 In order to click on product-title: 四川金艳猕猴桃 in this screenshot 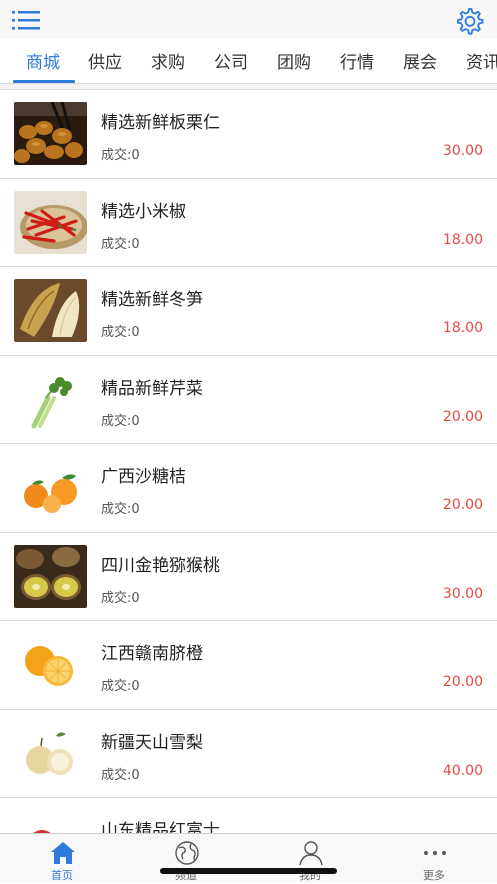, I will do `click(160, 565)`.